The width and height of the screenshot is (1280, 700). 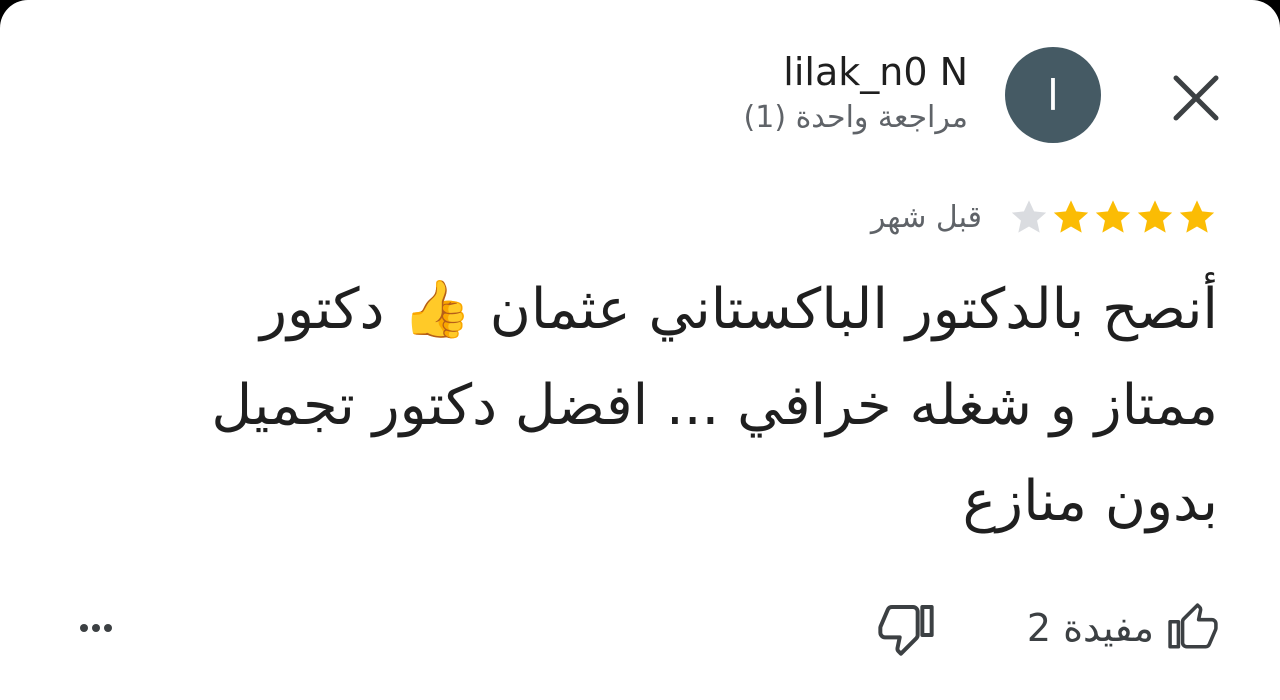 I want to click on not-helpful-button, so click(x=906, y=628).